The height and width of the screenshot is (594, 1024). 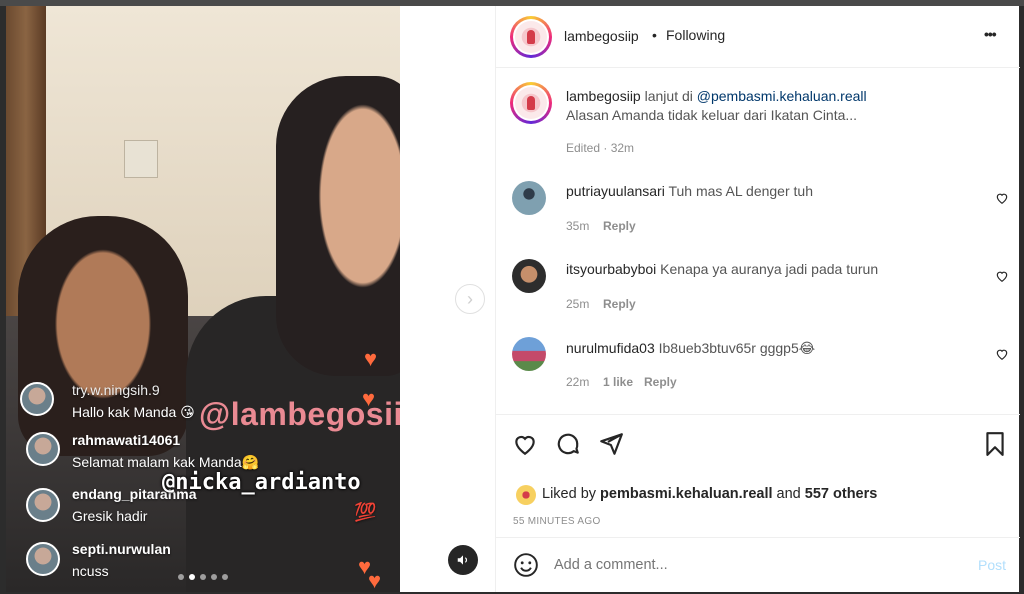 I want to click on post-timestamp: 55 MINUTES AGO, so click(x=557, y=521).